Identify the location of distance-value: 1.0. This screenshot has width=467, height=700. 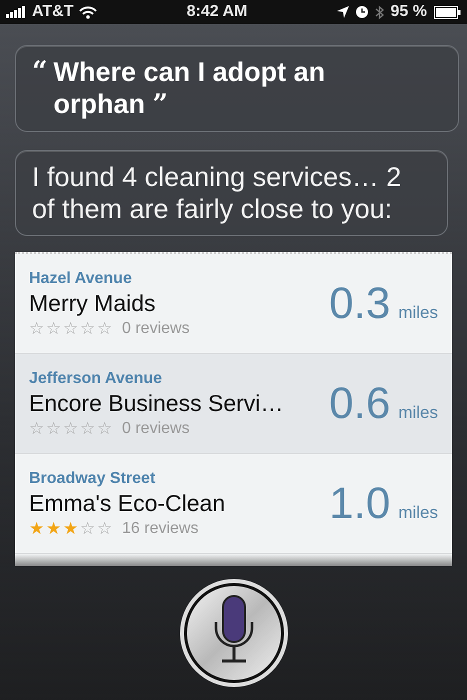
(359, 504).